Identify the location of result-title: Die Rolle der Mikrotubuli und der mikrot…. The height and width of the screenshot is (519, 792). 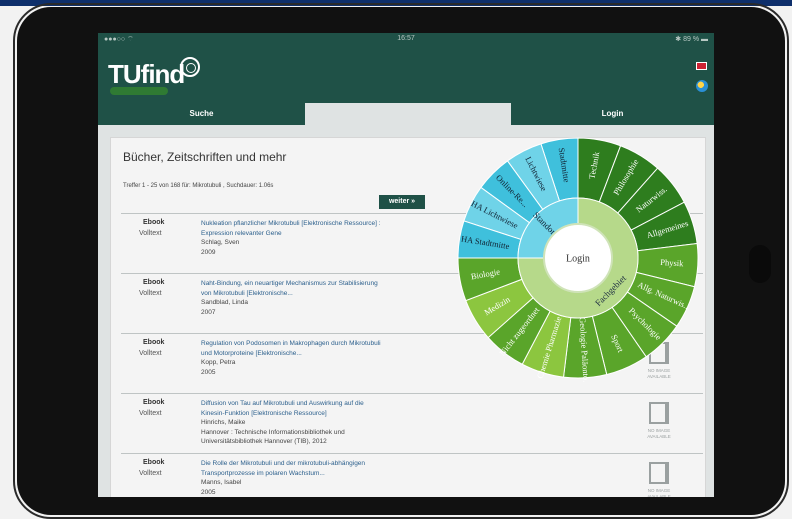
(291, 468).